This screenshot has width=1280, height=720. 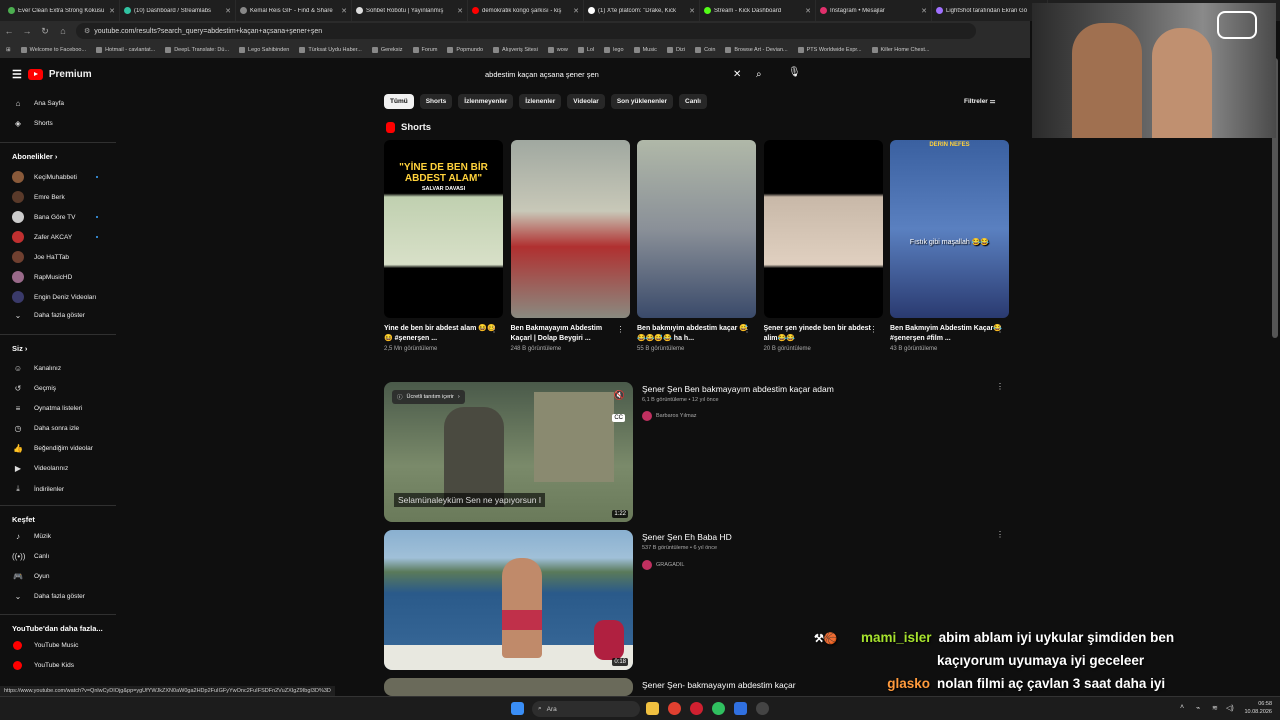 What do you see at coordinates (410, 10) in the screenshot?
I see `browser-tab: Sohbet Robotu | Yayınlanmış ✕` at bounding box center [410, 10].